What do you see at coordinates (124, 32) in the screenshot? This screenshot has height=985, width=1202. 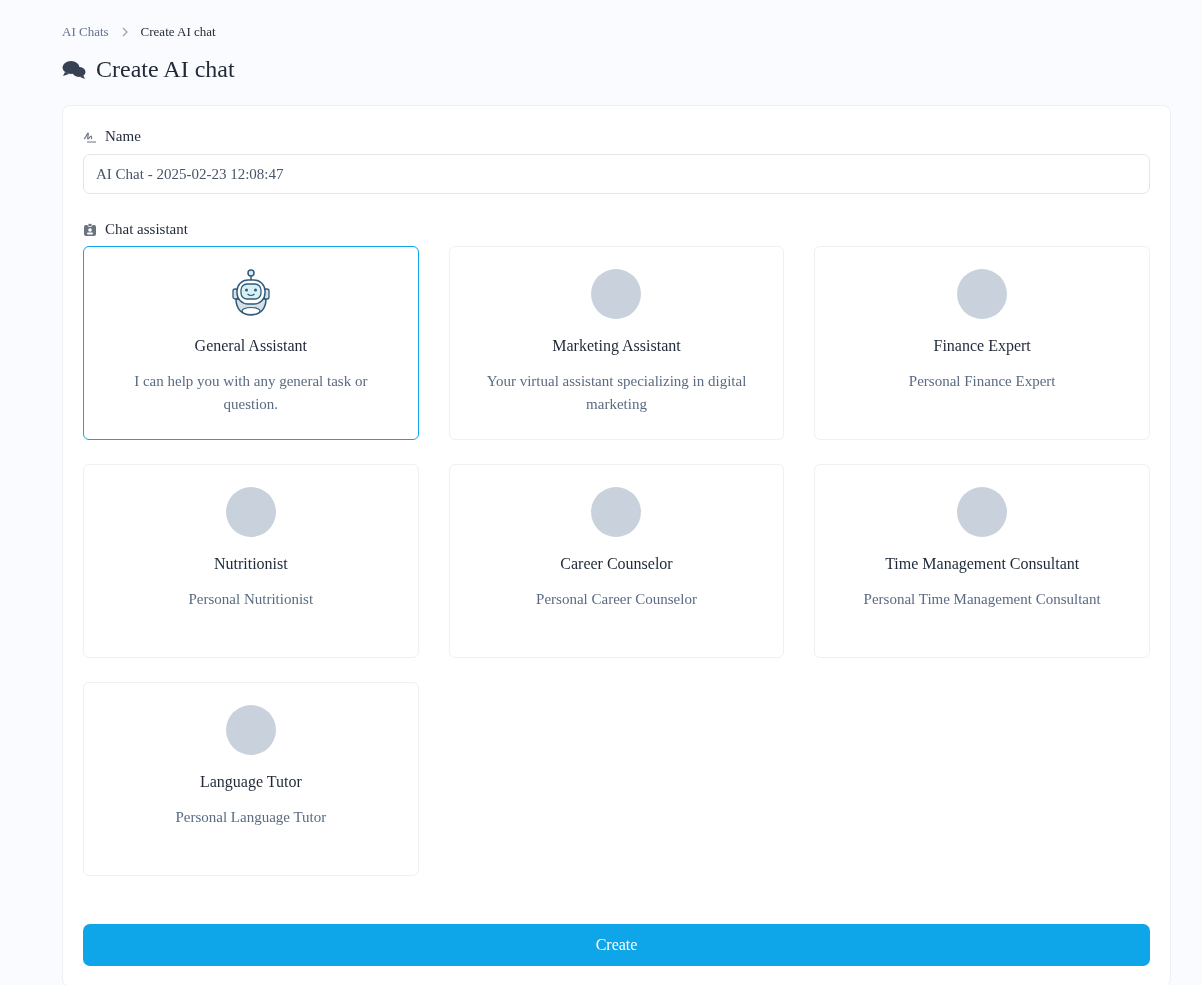 I see `chevron-right-icon` at bounding box center [124, 32].